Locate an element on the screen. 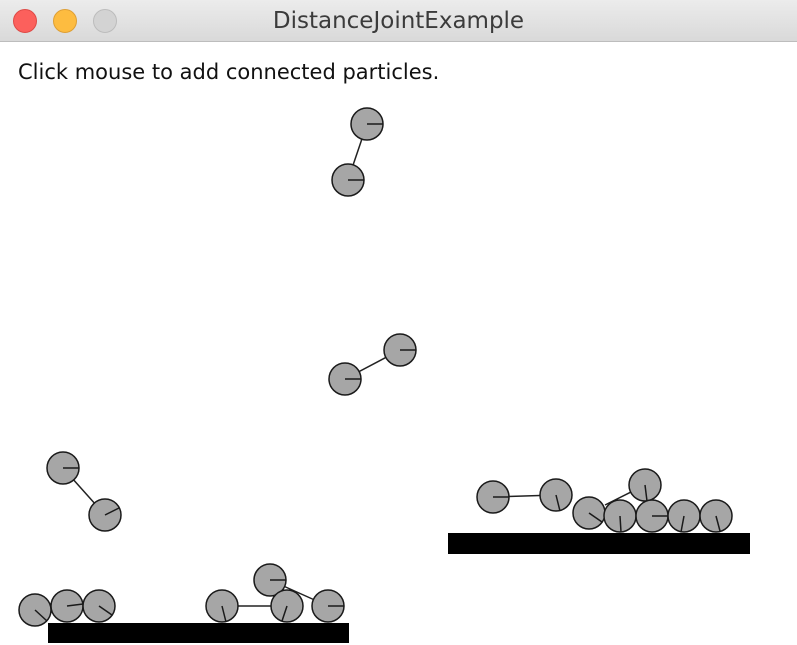 Image resolution: width=797 pixels, height=645 pixels. platform-right is located at coordinates (599, 543).